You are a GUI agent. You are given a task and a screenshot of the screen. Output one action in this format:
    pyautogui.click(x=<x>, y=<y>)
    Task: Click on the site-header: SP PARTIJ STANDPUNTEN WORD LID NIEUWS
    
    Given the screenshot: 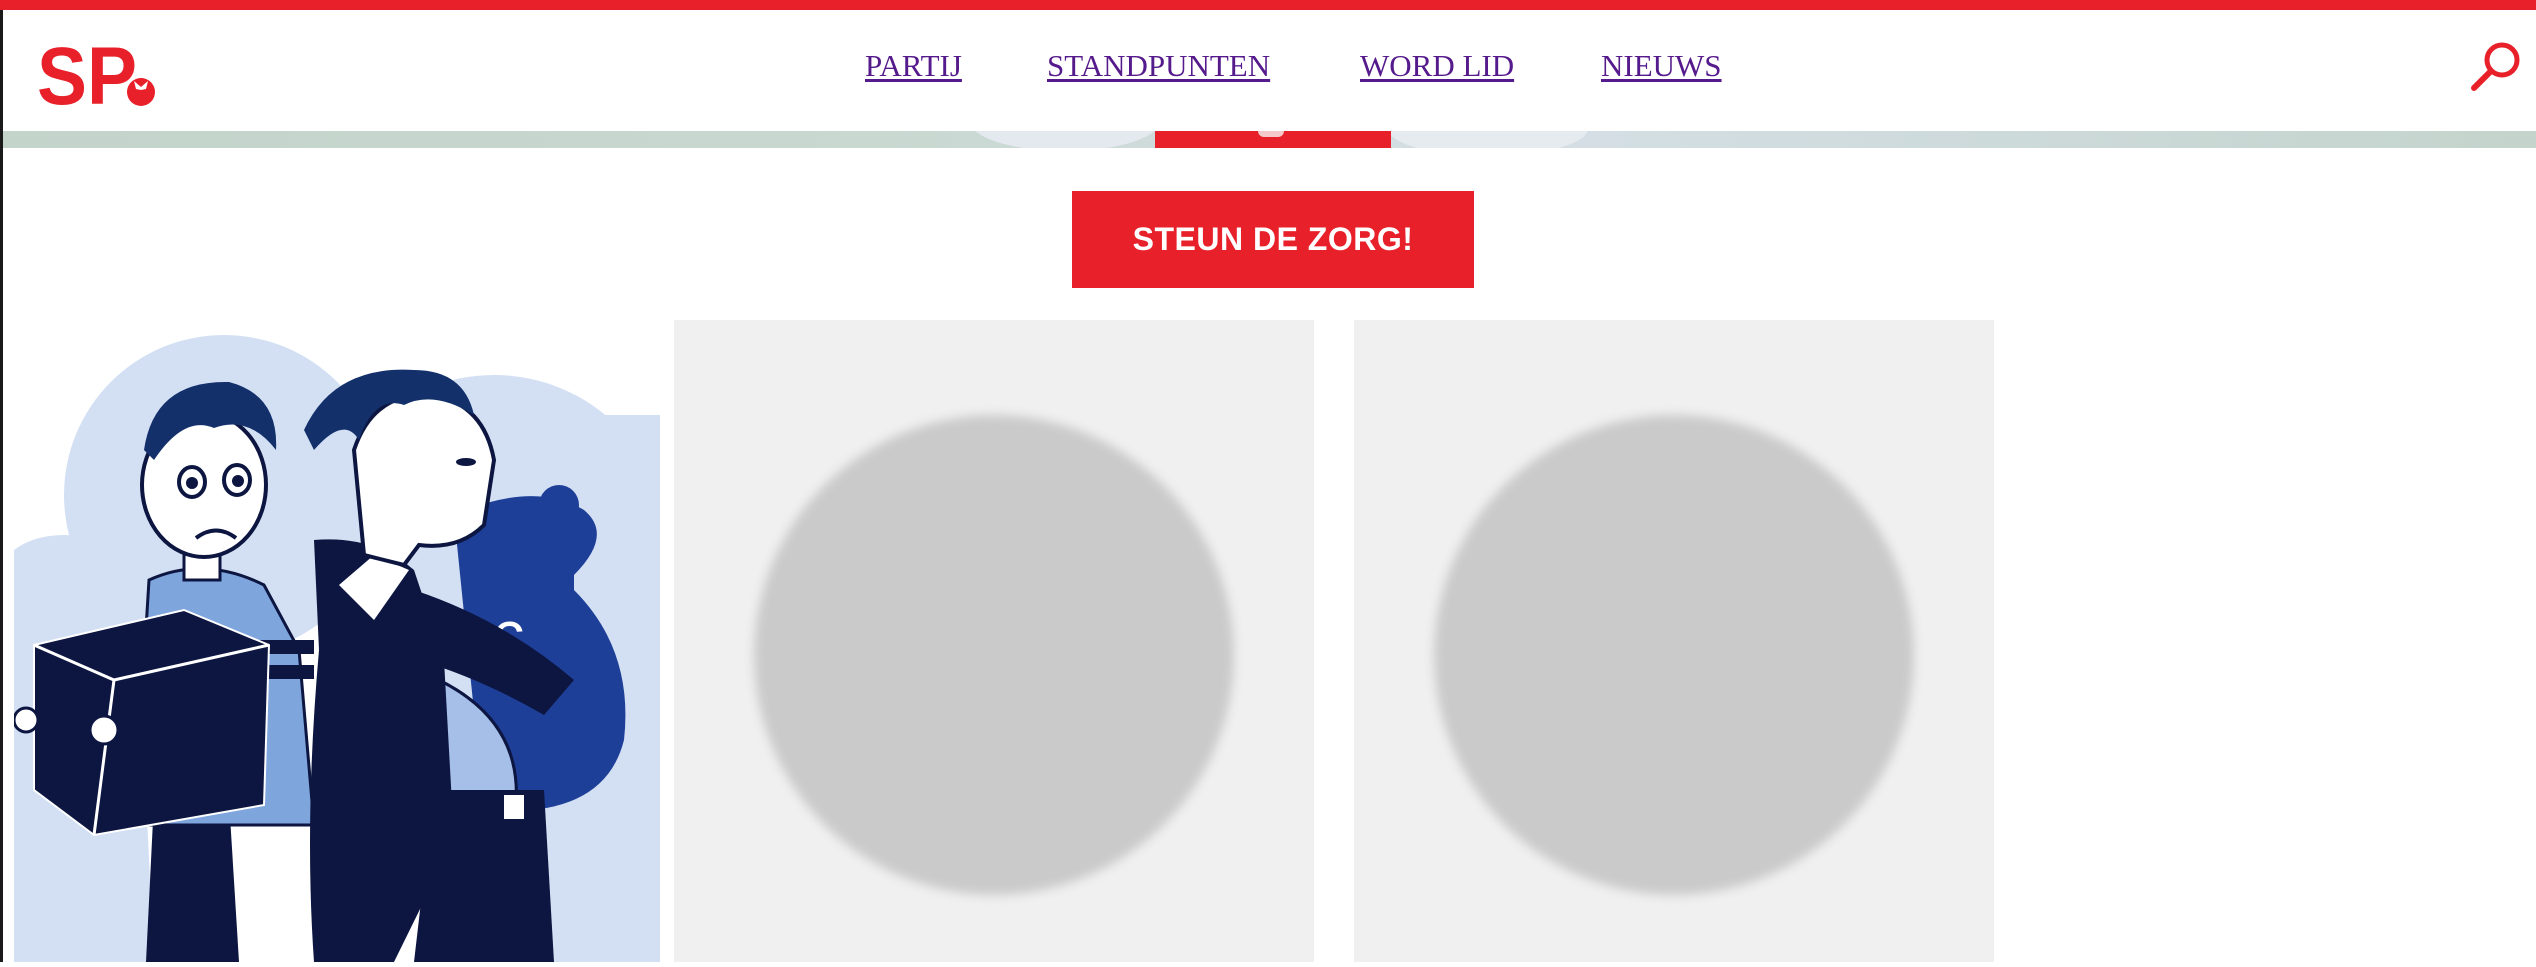 What is the action you would take?
    pyautogui.click(x=1269, y=70)
    